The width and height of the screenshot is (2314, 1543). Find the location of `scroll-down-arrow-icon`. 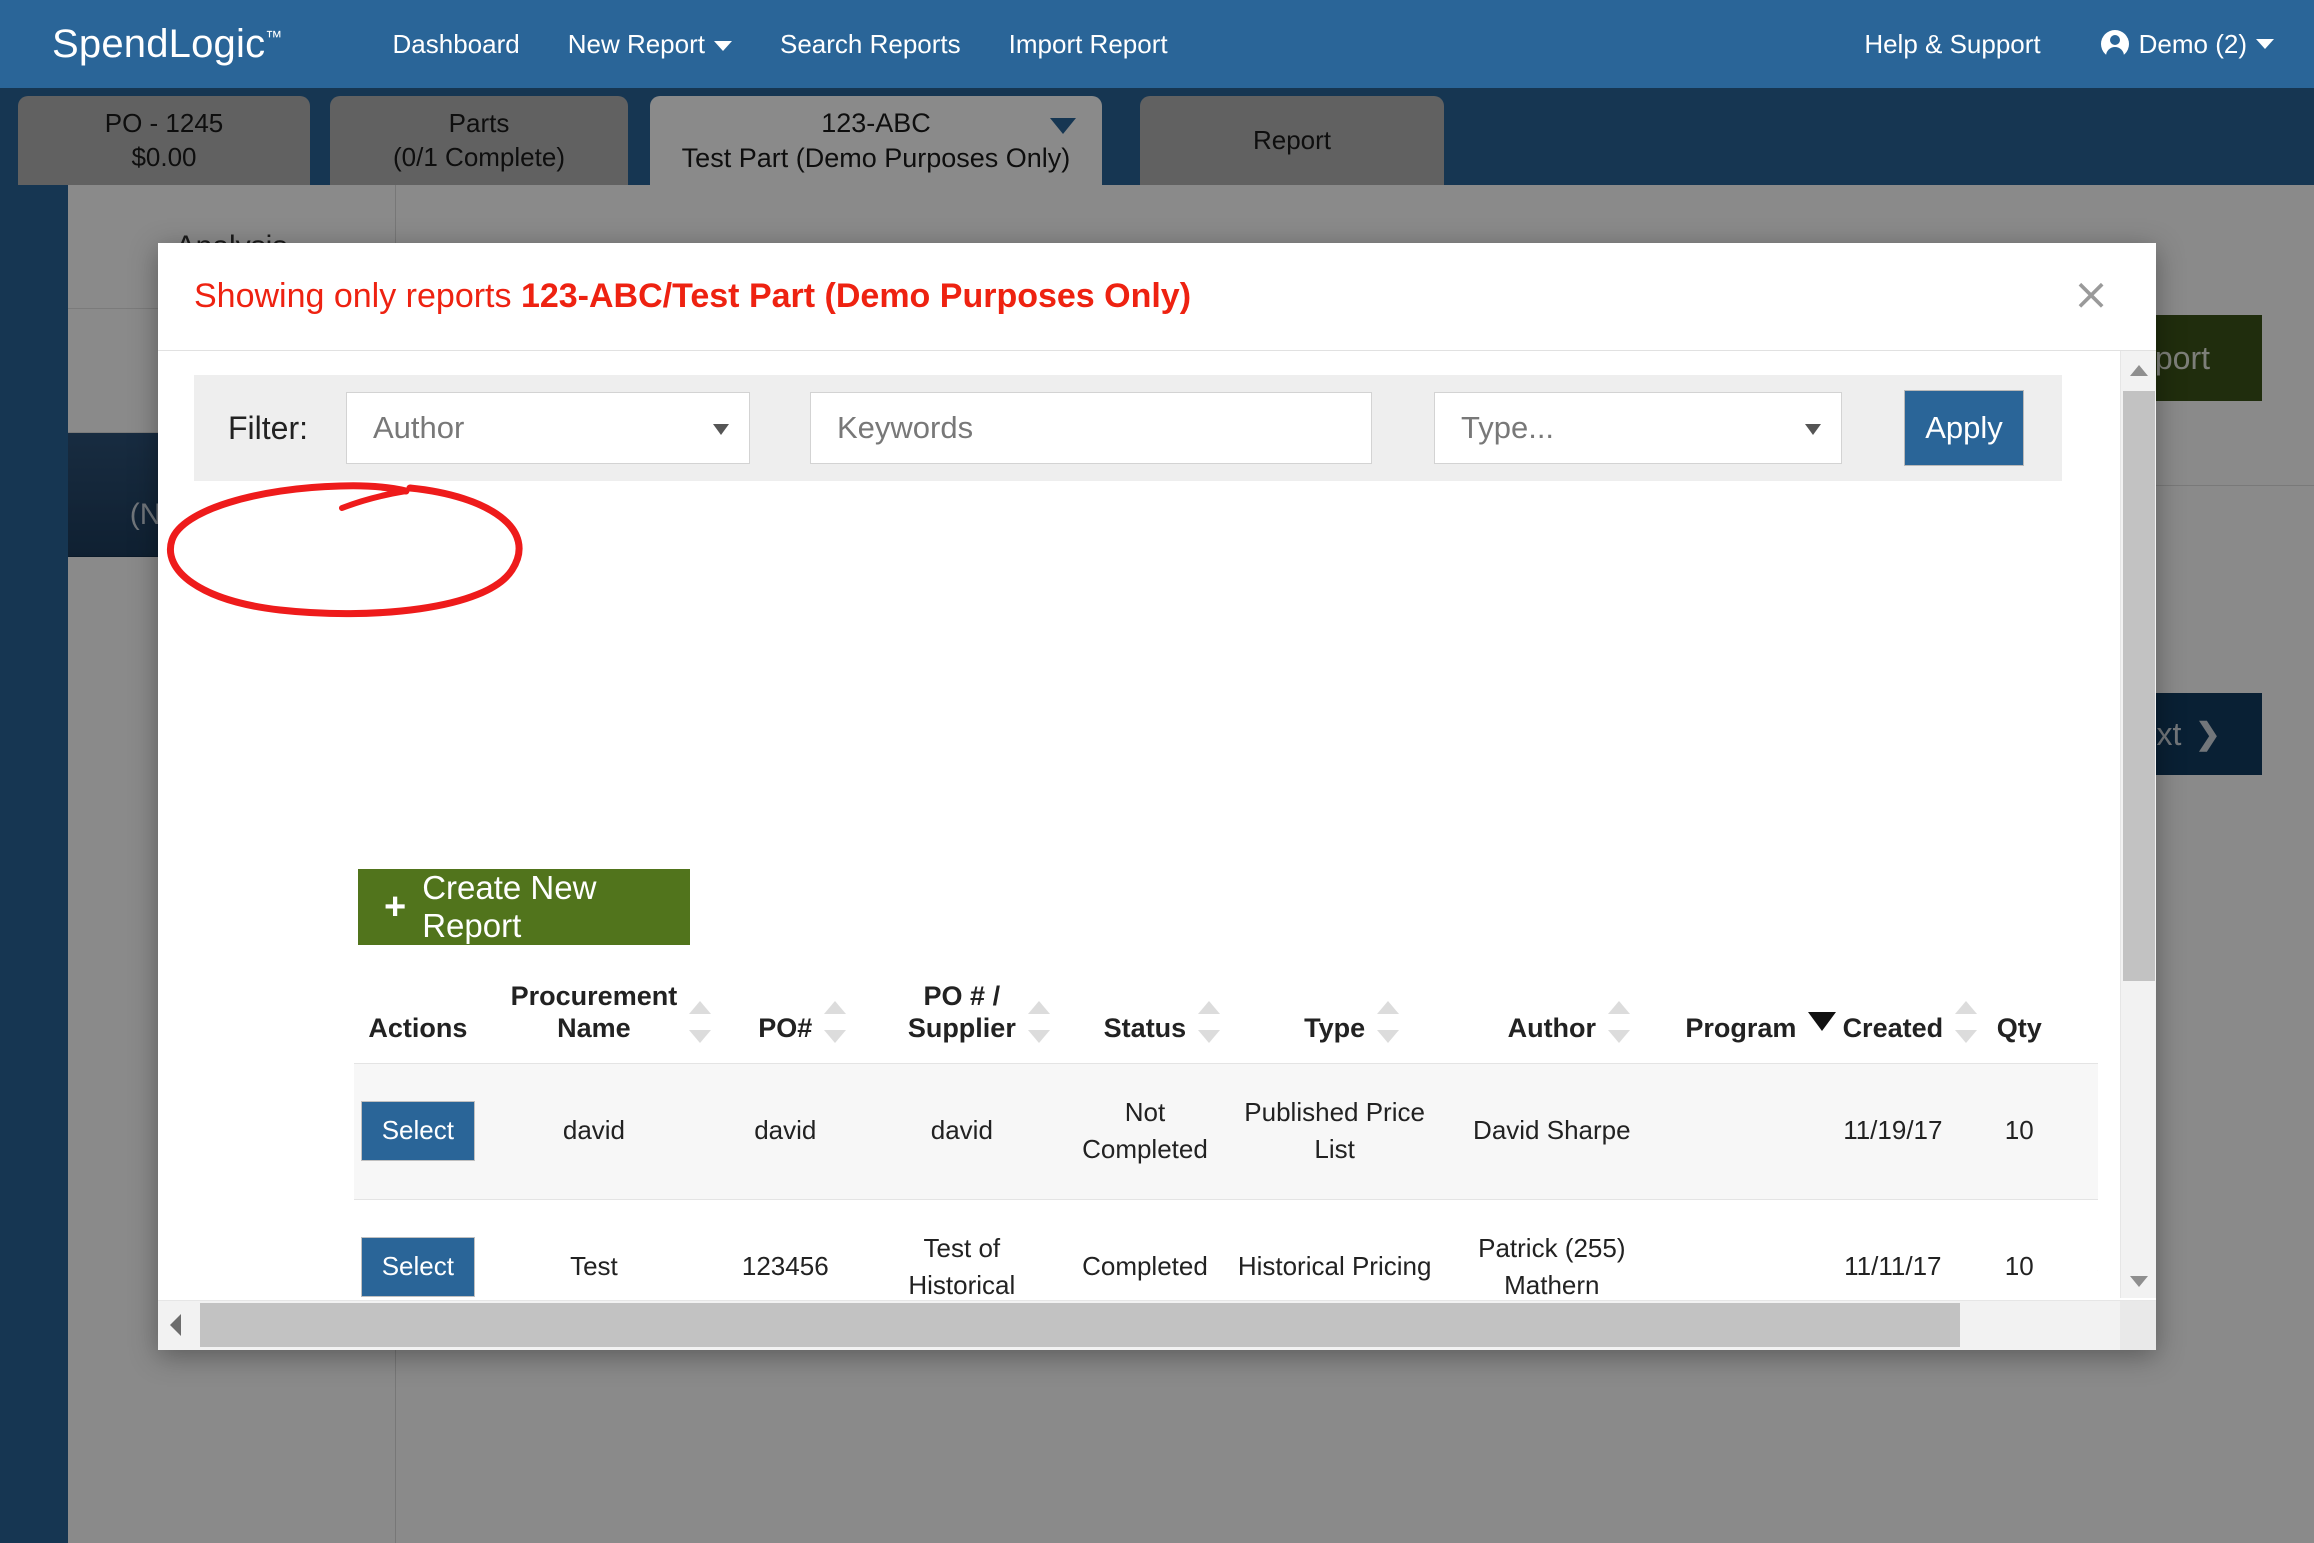

scroll-down-arrow-icon is located at coordinates (2138, 1280).